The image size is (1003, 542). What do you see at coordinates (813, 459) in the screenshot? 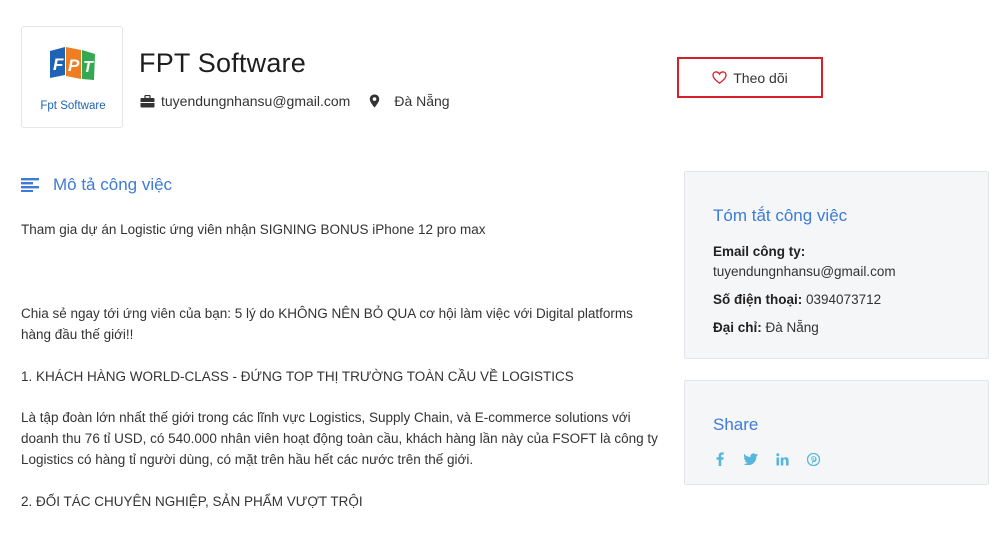
I see `pinterest-icon` at bounding box center [813, 459].